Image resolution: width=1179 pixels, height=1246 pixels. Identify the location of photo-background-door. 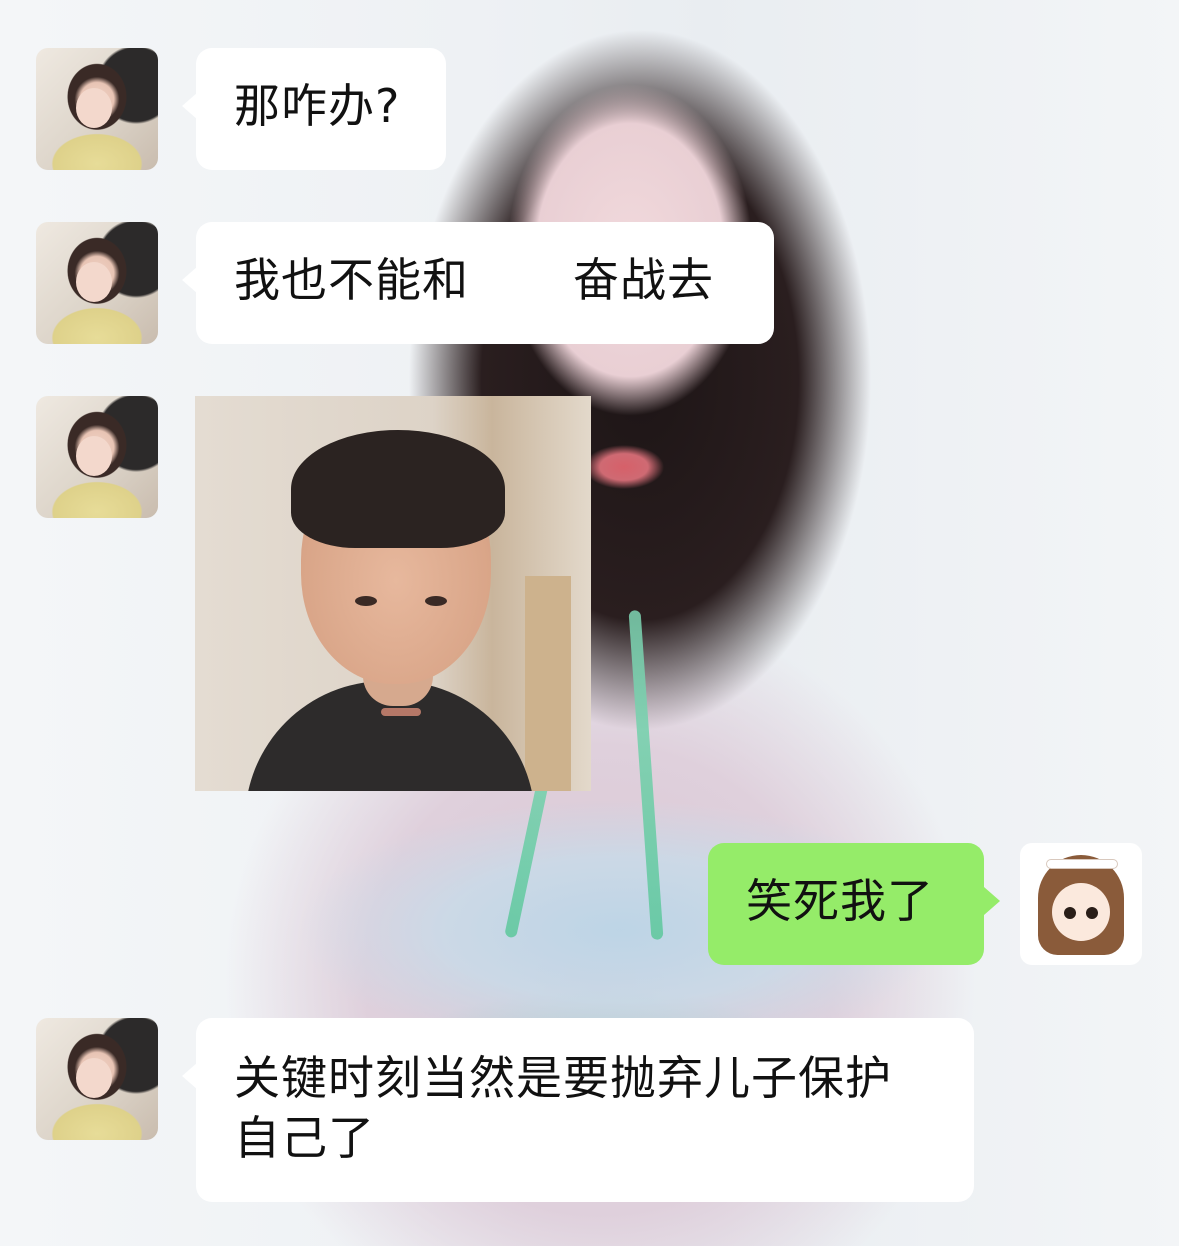
(548, 683).